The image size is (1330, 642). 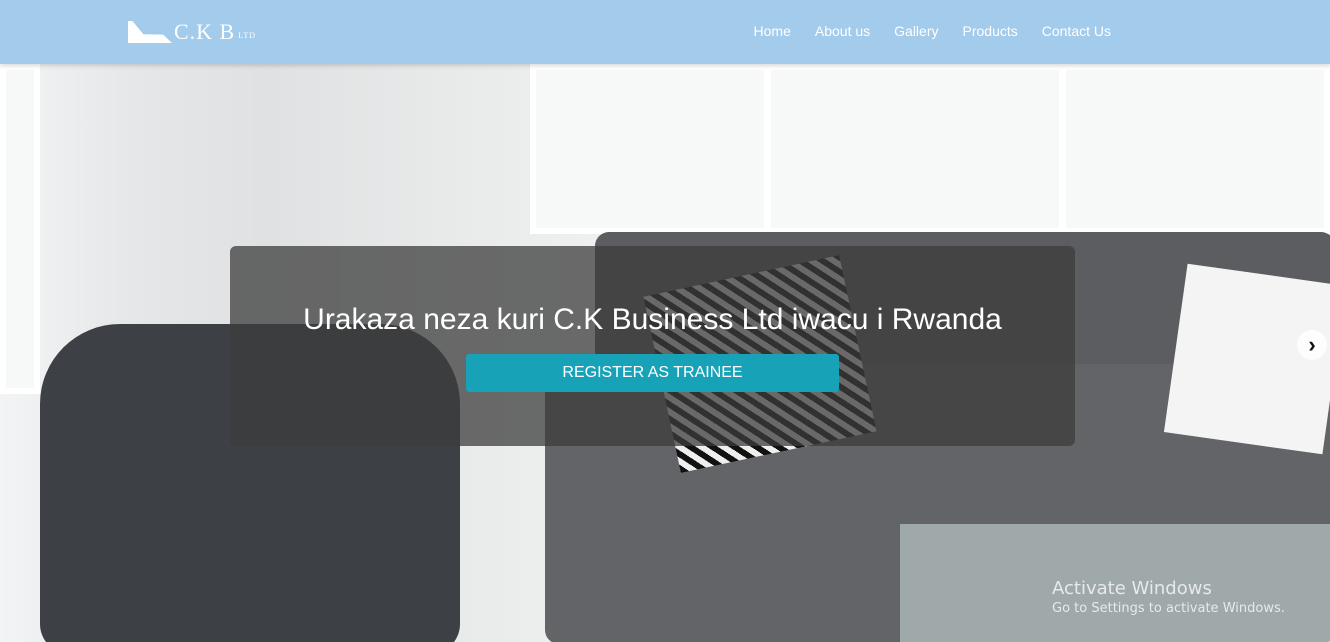 I want to click on pillow, so click(x=1246, y=359).